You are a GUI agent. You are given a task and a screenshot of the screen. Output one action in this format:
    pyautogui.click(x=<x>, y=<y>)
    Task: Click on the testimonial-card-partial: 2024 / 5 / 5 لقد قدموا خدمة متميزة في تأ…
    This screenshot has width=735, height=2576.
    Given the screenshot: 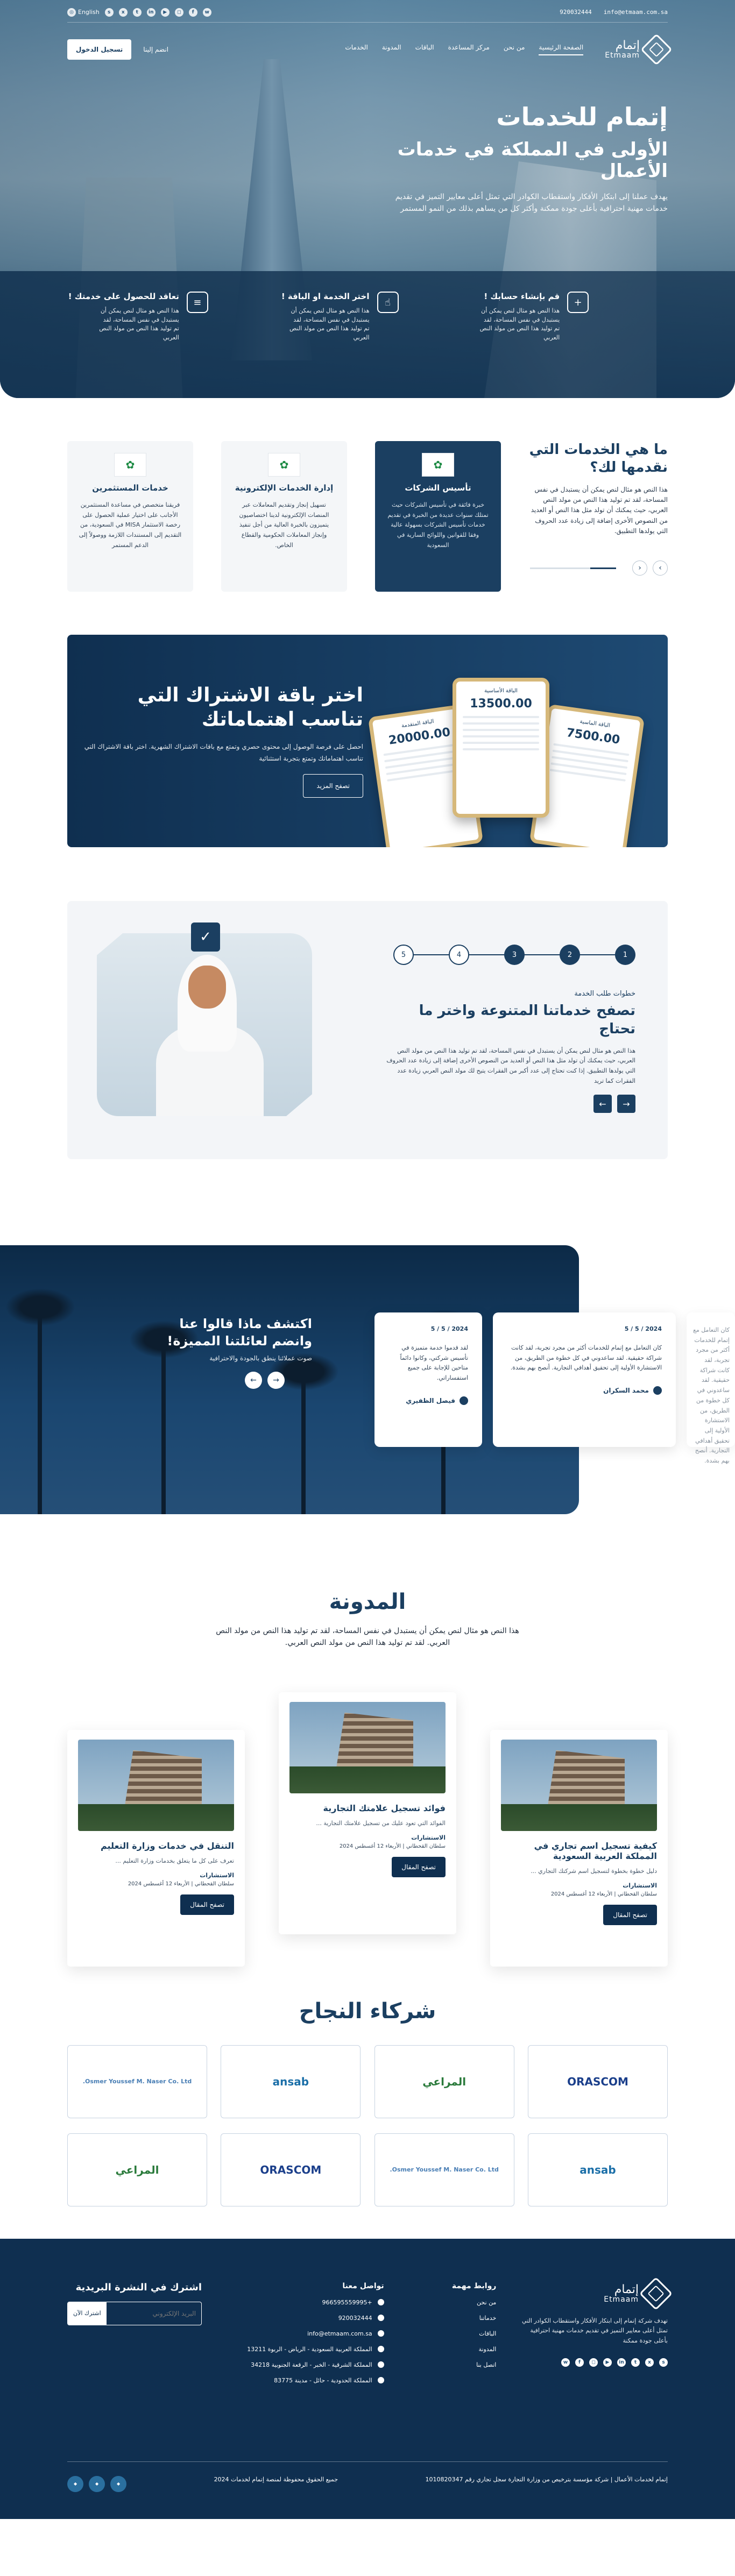 What is the action you would take?
    pyautogui.click(x=428, y=1379)
    